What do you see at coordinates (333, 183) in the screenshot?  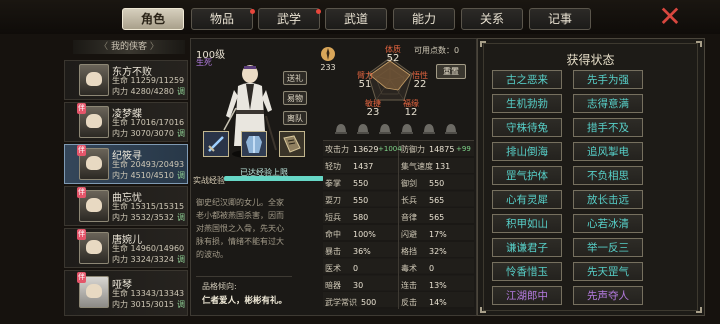 I see `stat-label: 拳掌` at bounding box center [333, 183].